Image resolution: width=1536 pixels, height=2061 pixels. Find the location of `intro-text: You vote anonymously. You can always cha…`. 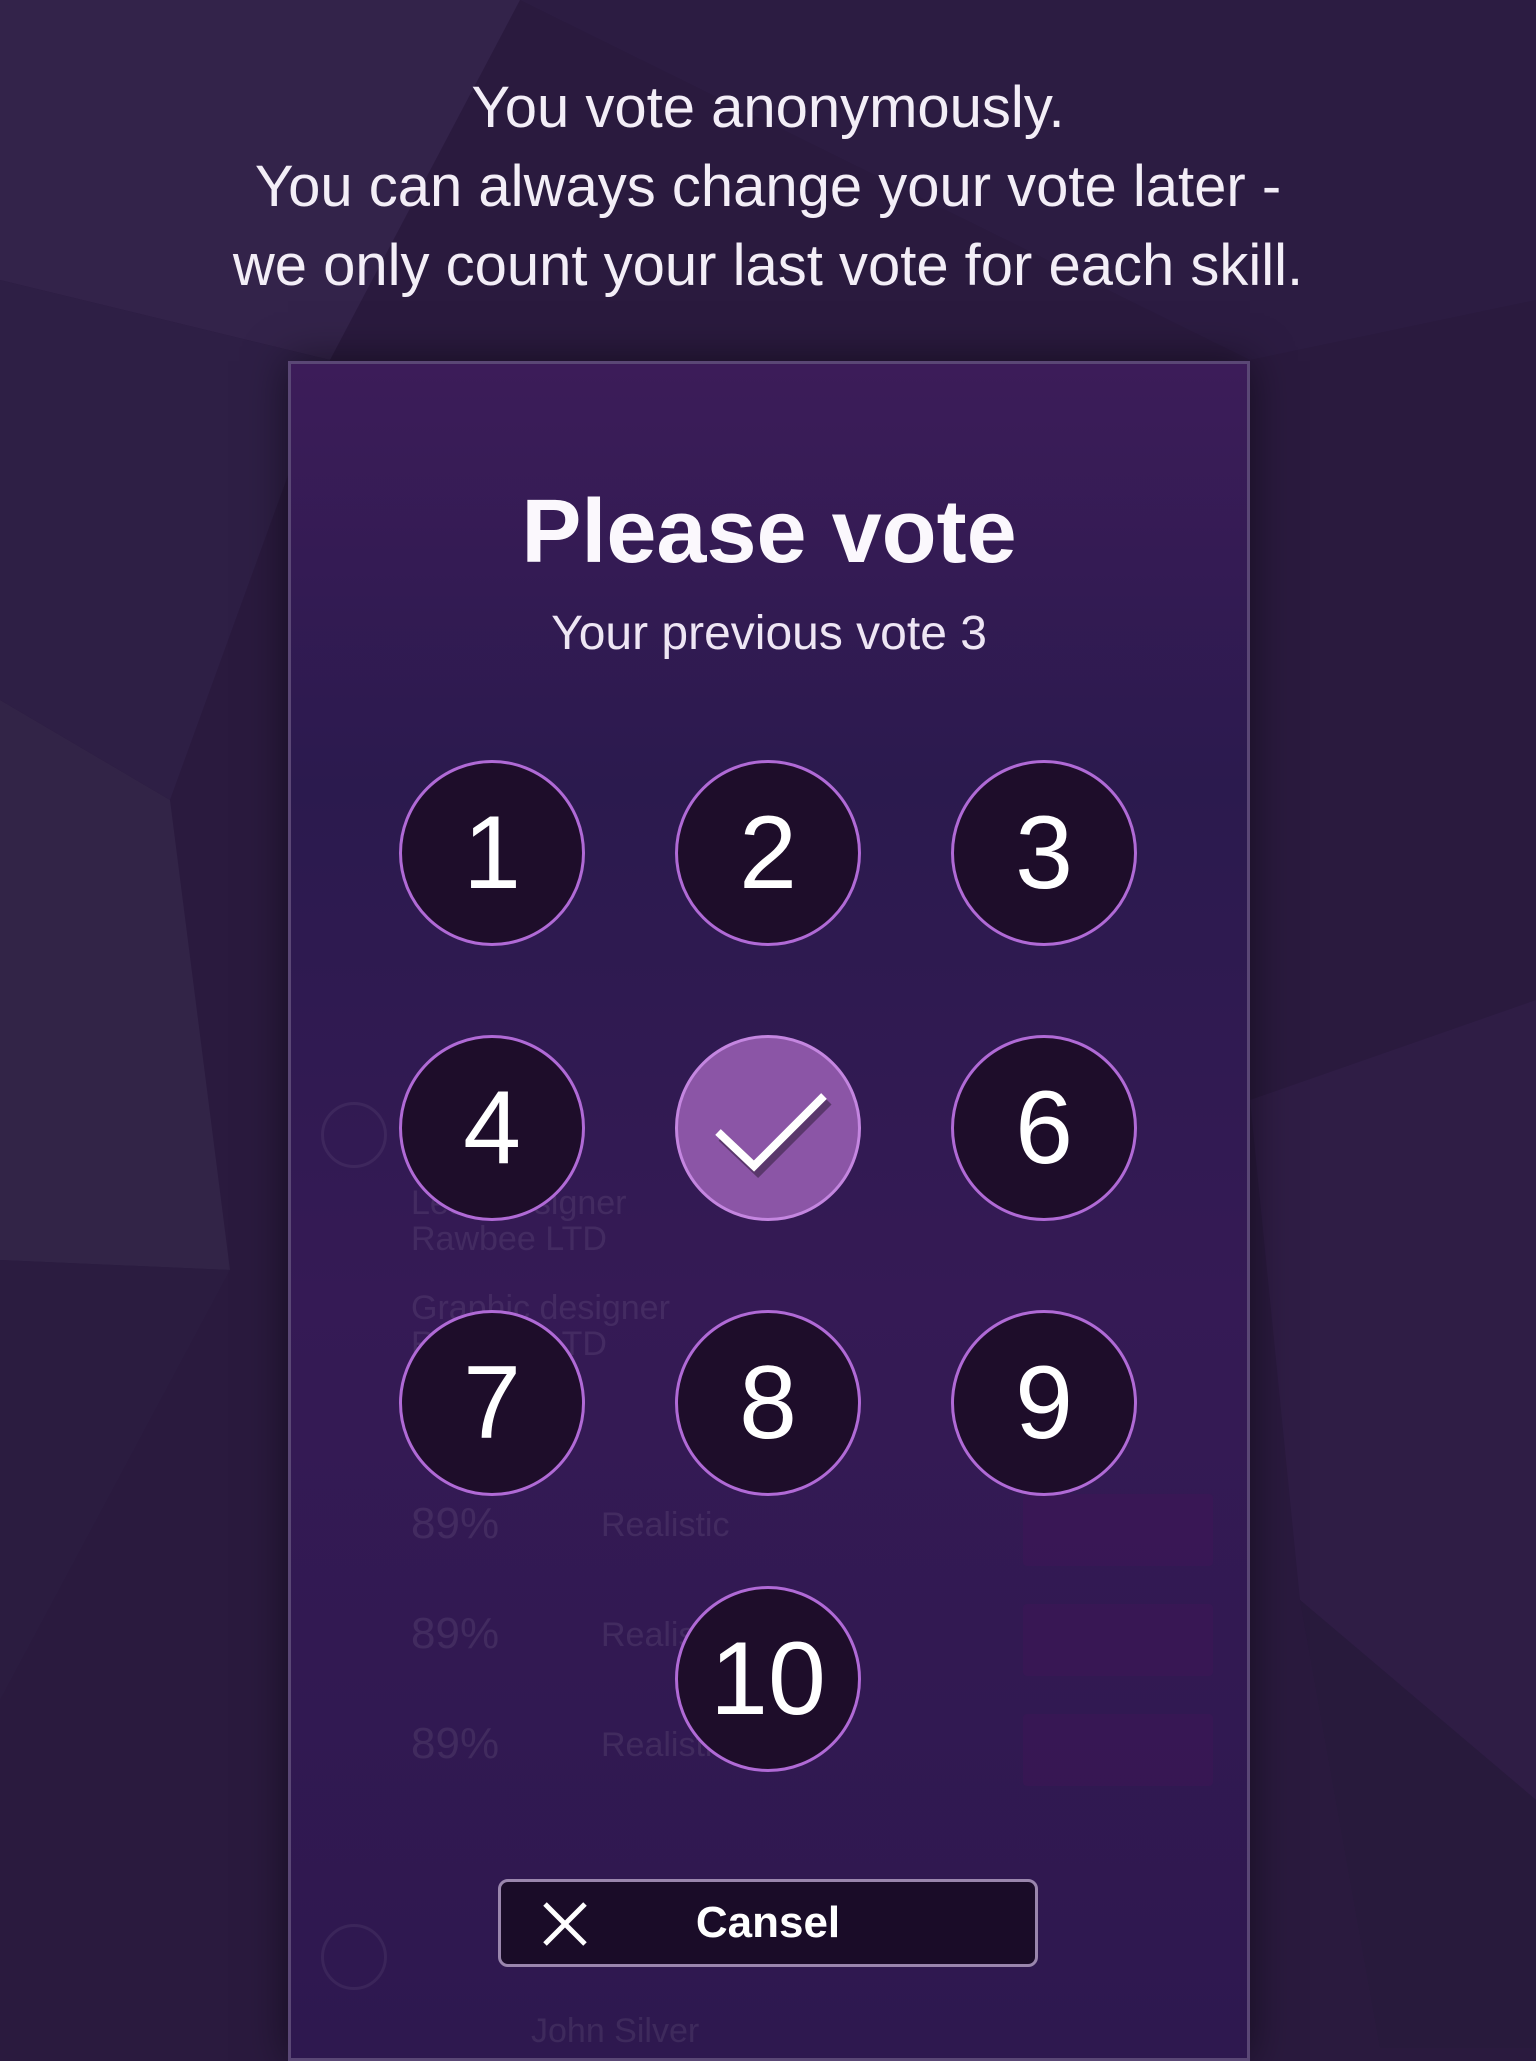

intro-text: You vote anonymously. You can always cha… is located at coordinates (768, 186).